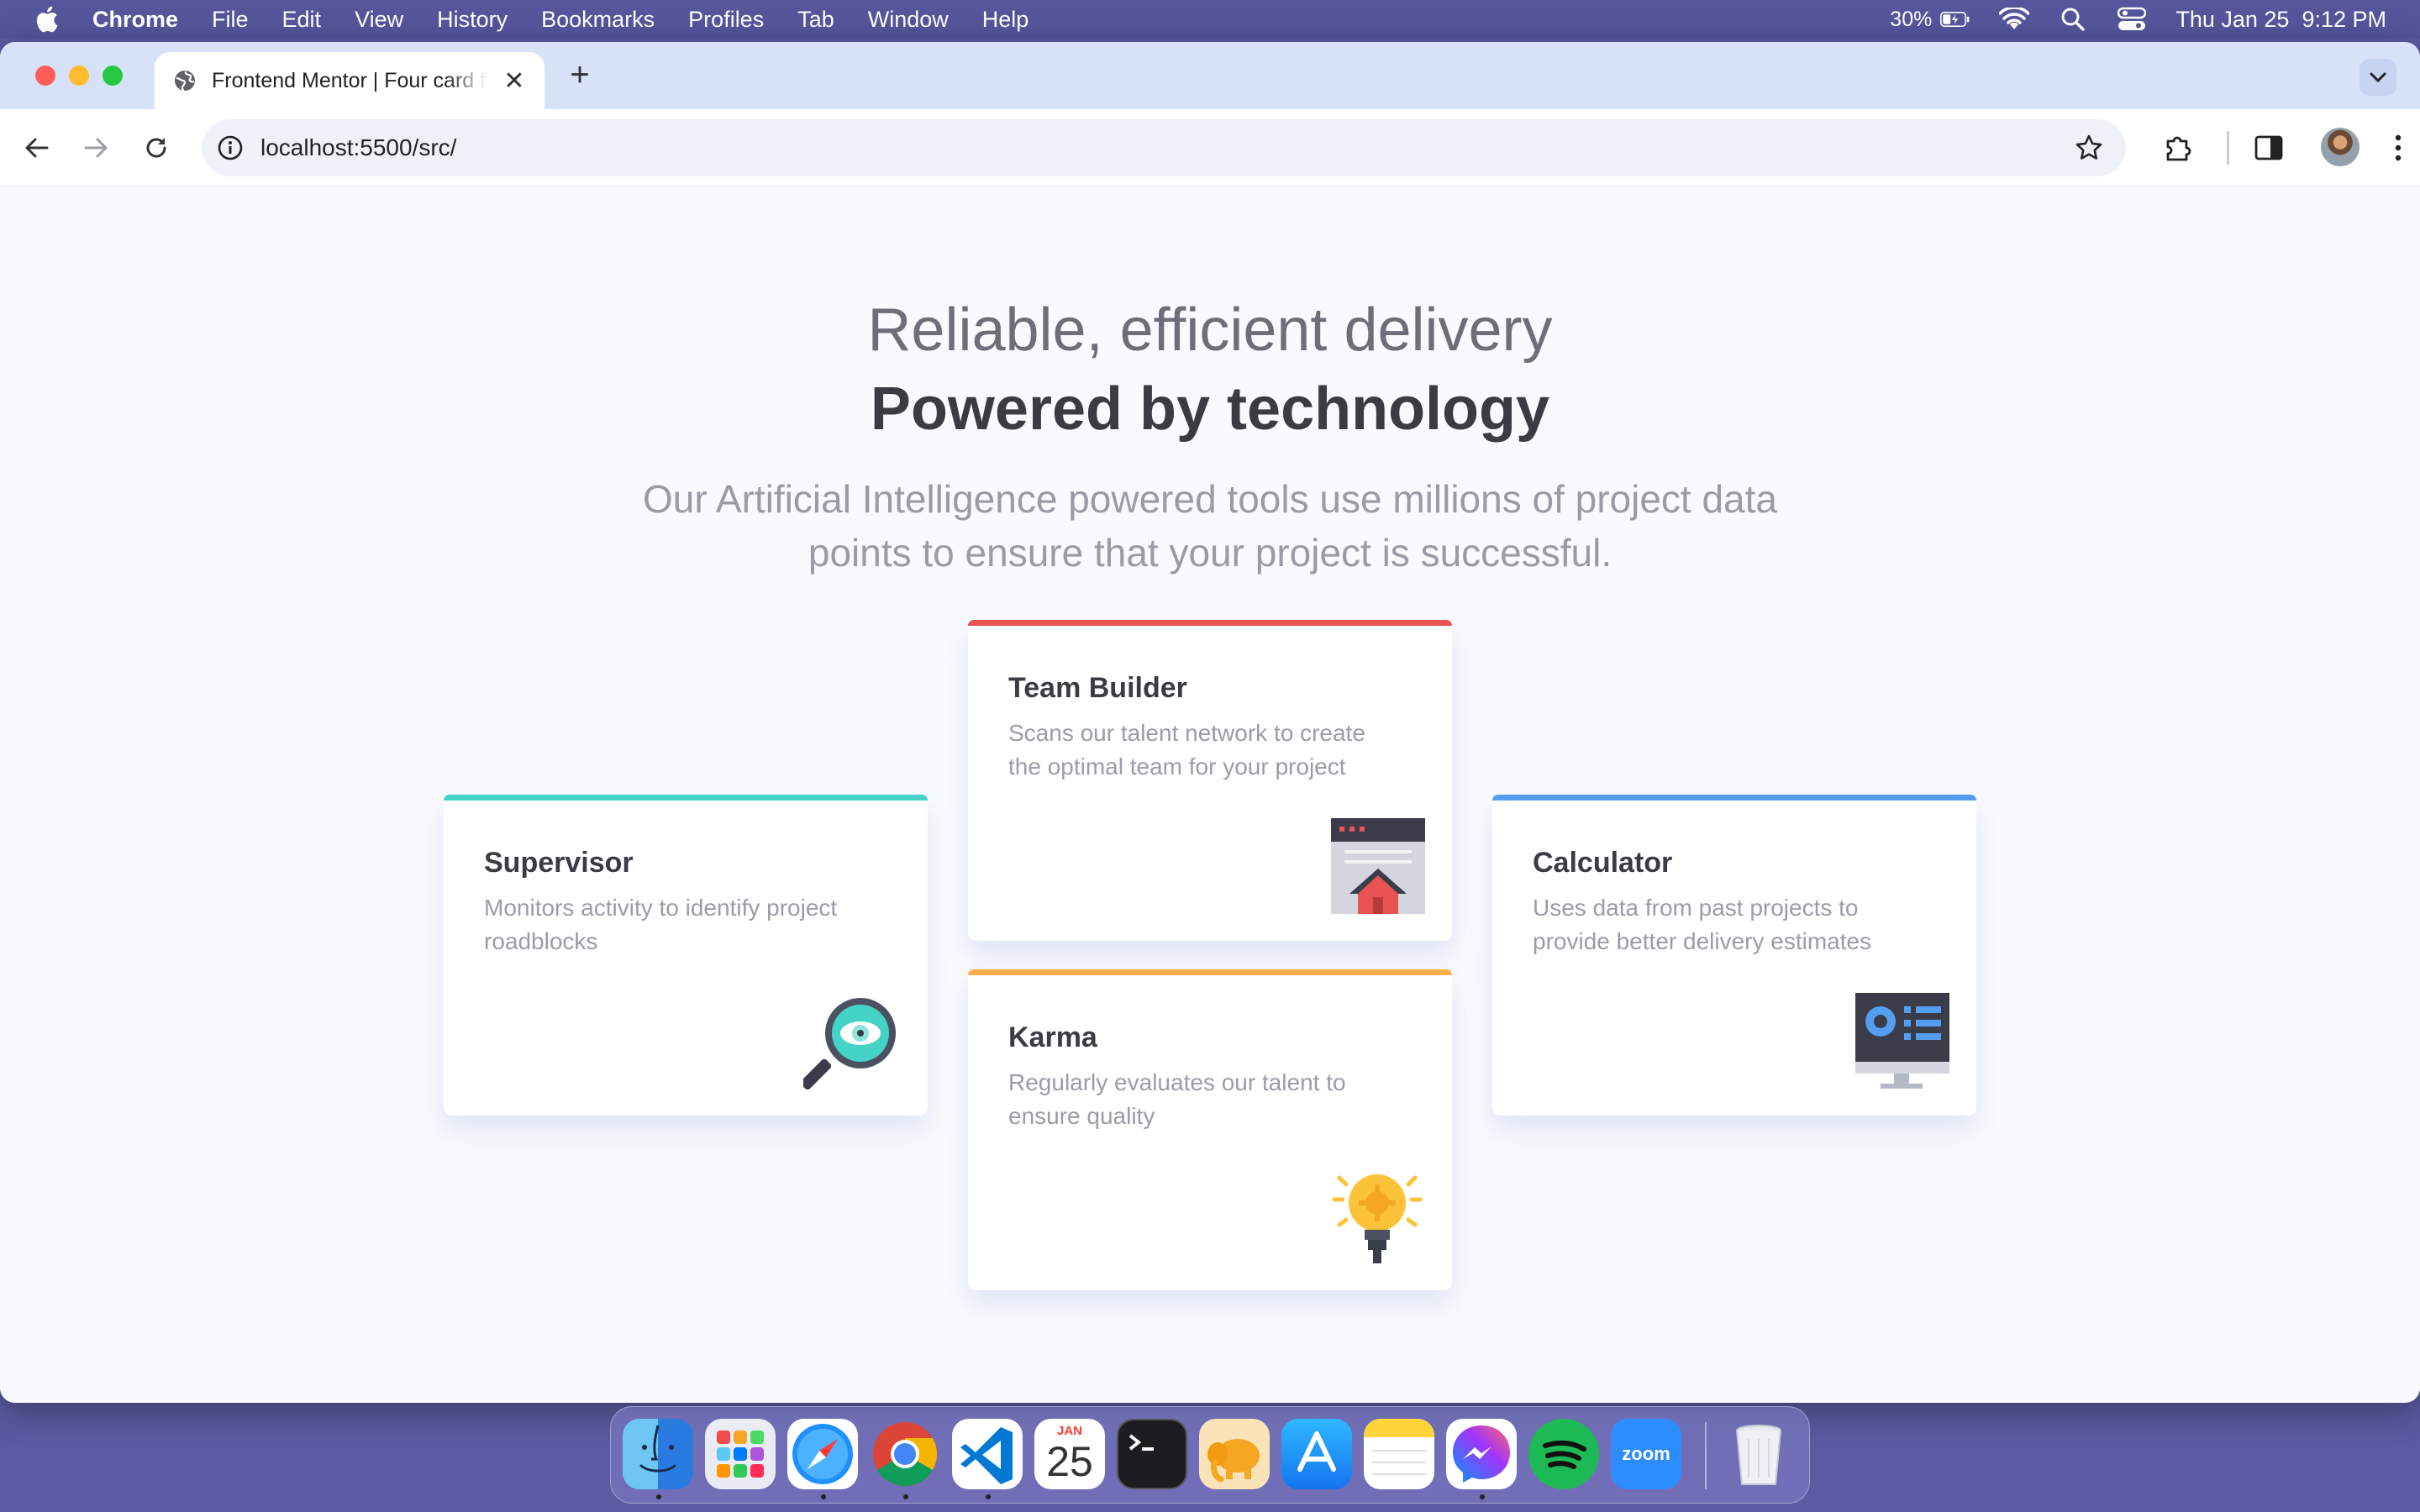 The image size is (2420, 1512). I want to click on magnifier-icon, so click(849, 1044).